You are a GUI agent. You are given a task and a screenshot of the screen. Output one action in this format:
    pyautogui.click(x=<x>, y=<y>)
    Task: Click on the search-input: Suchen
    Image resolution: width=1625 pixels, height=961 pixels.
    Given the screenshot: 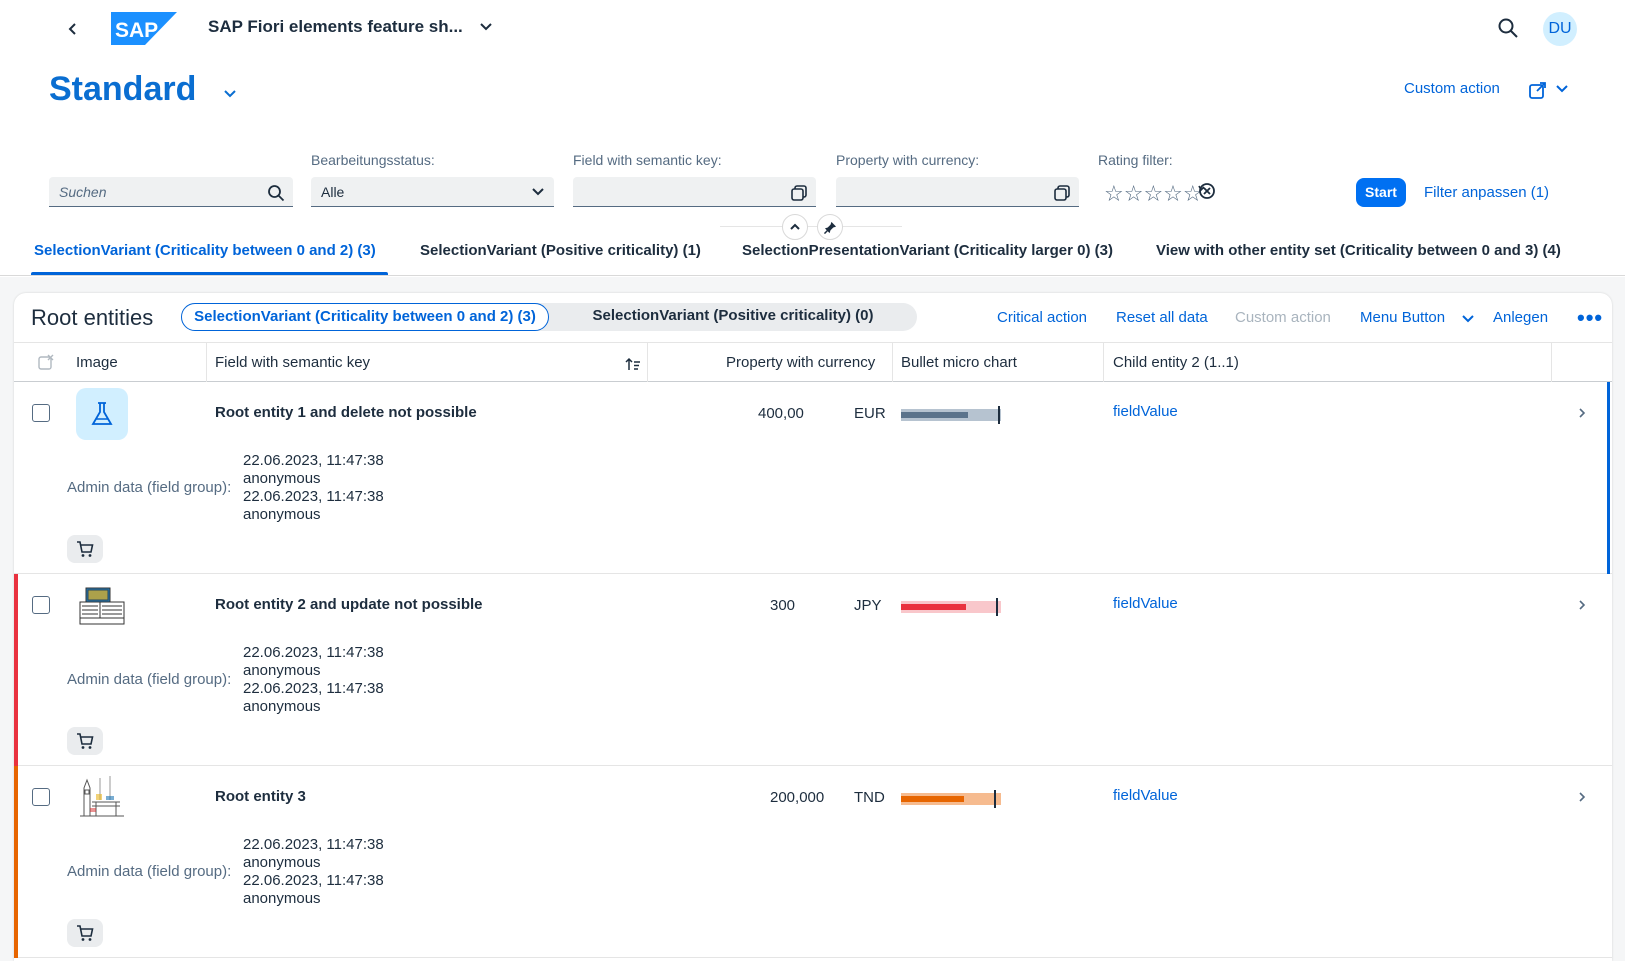 What is the action you would take?
    pyautogui.click(x=171, y=192)
    